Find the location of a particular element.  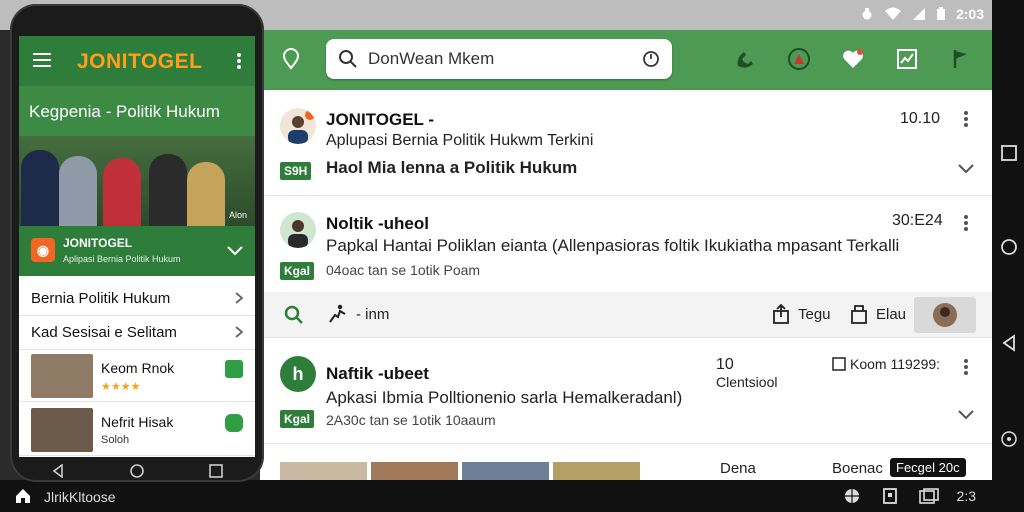

status-icons: 2:03 is located at coordinates (922, 14).